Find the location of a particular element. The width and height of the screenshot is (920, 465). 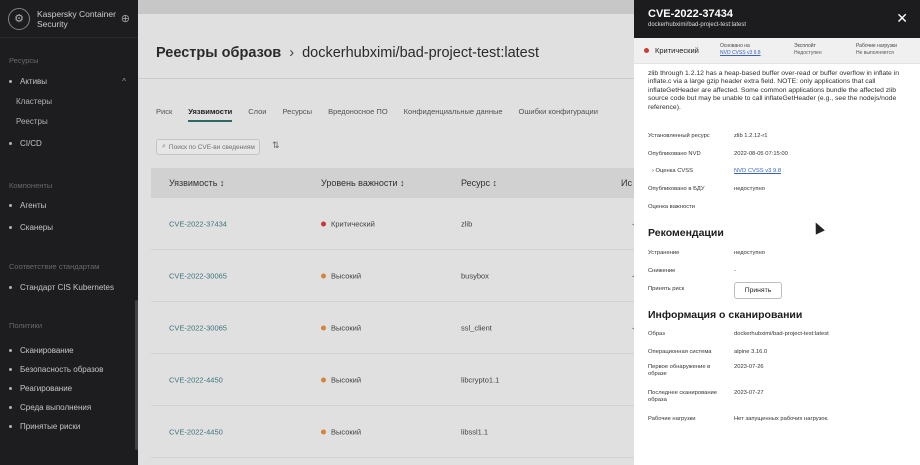

sidebar-item-accepted-risks: Принятые риски is located at coordinates (69, 426).